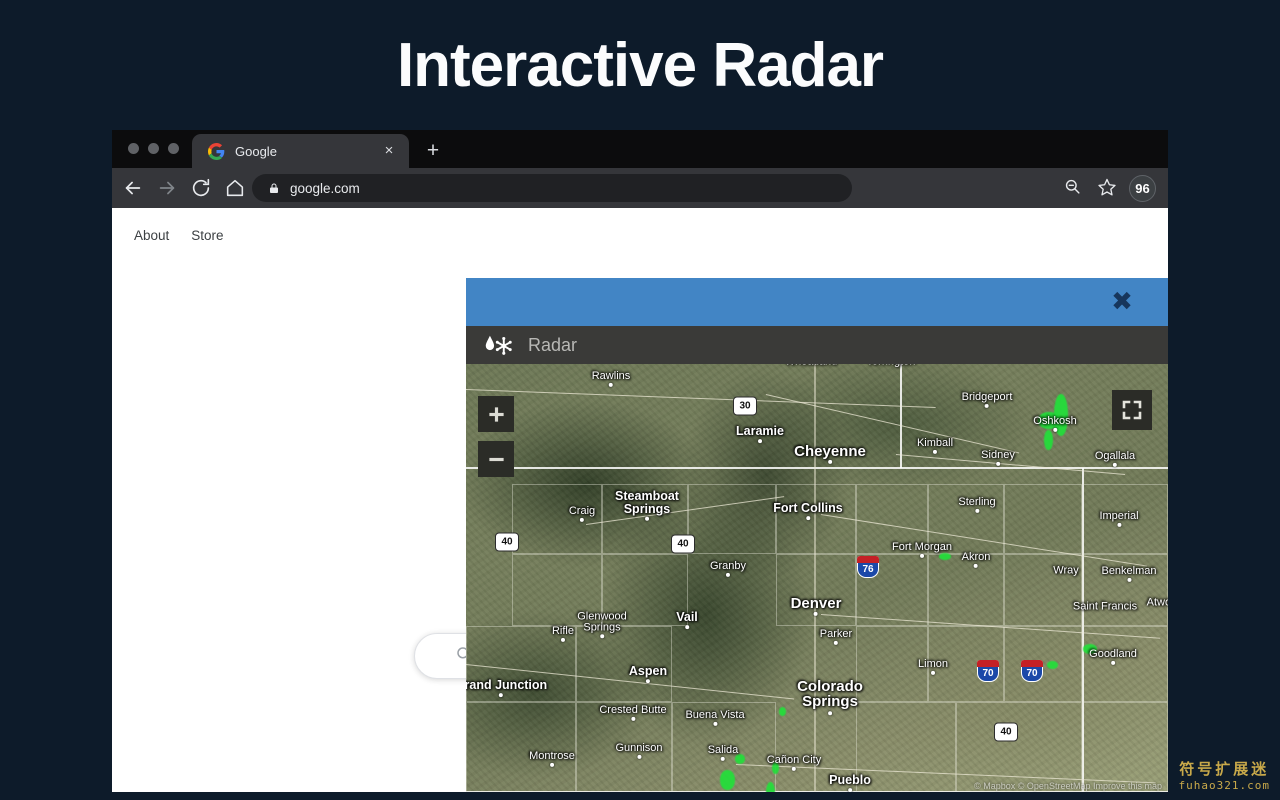  What do you see at coordinates (1224, 769) in the screenshot?
I see `watermark-cn-text: 符号扩展迷` at bounding box center [1224, 769].